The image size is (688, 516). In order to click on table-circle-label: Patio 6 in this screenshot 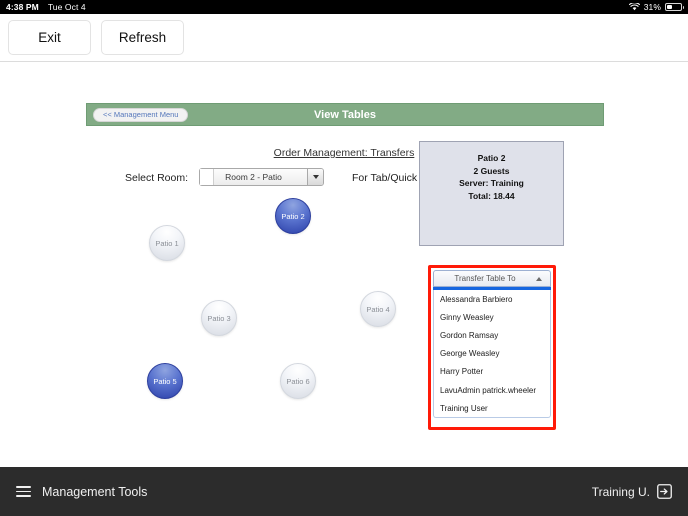, I will do `click(298, 381)`.